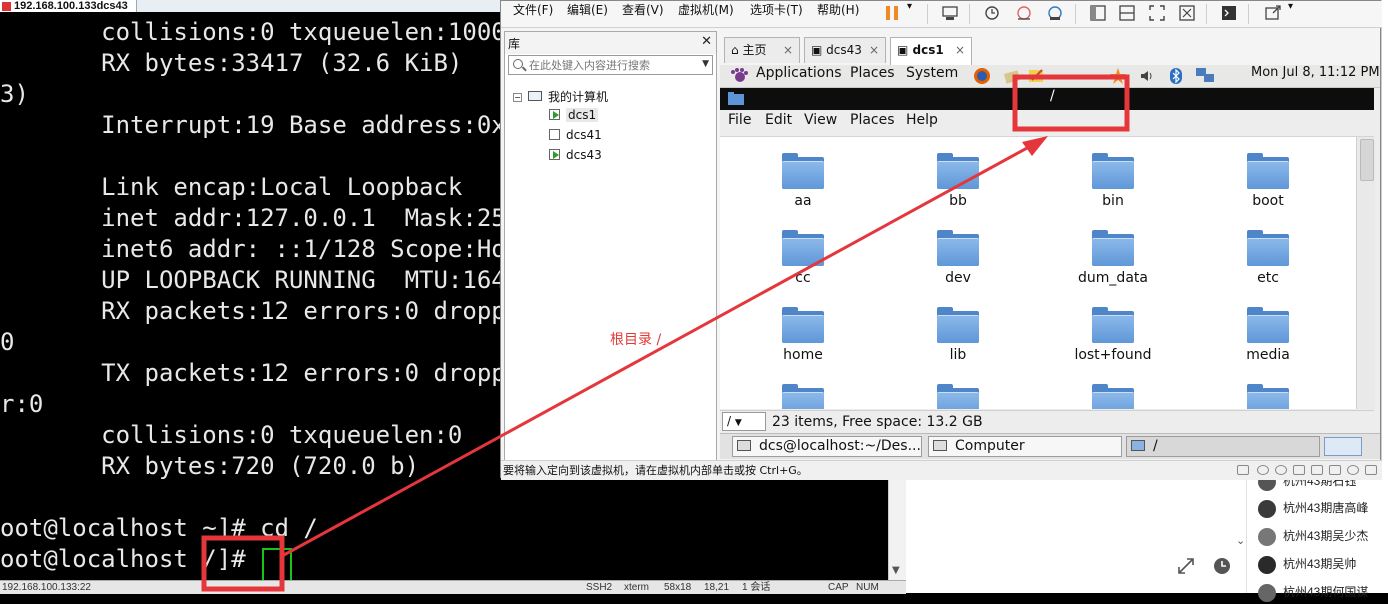 This screenshot has width=1388, height=604. What do you see at coordinates (931, 51) in the screenshot?
I see `tab-dcs1: ▣ dcs1 ×` at bounding box center [931, 51].